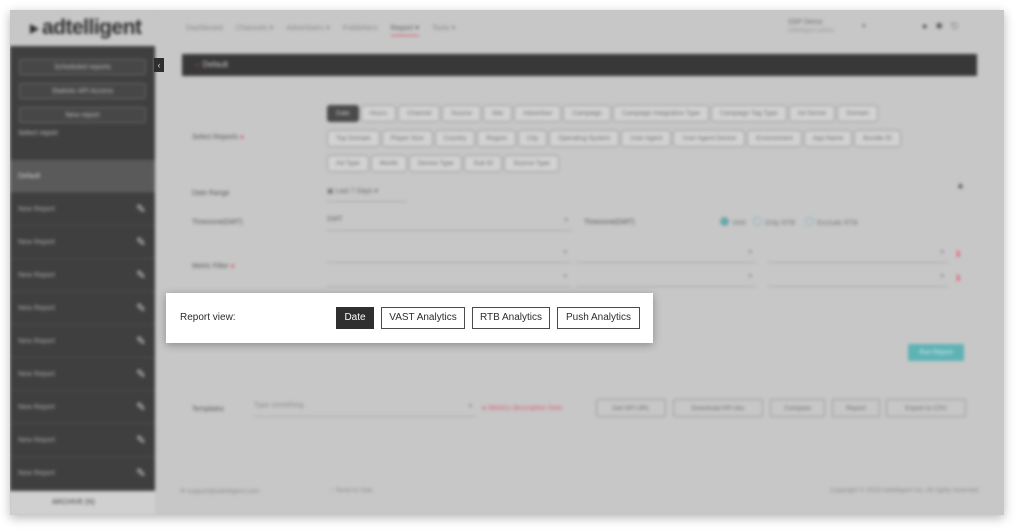 The width and height of the screenshot is (1024, 530). I want to click on metrics-description-text: Metrics description here, so click(525, 408).